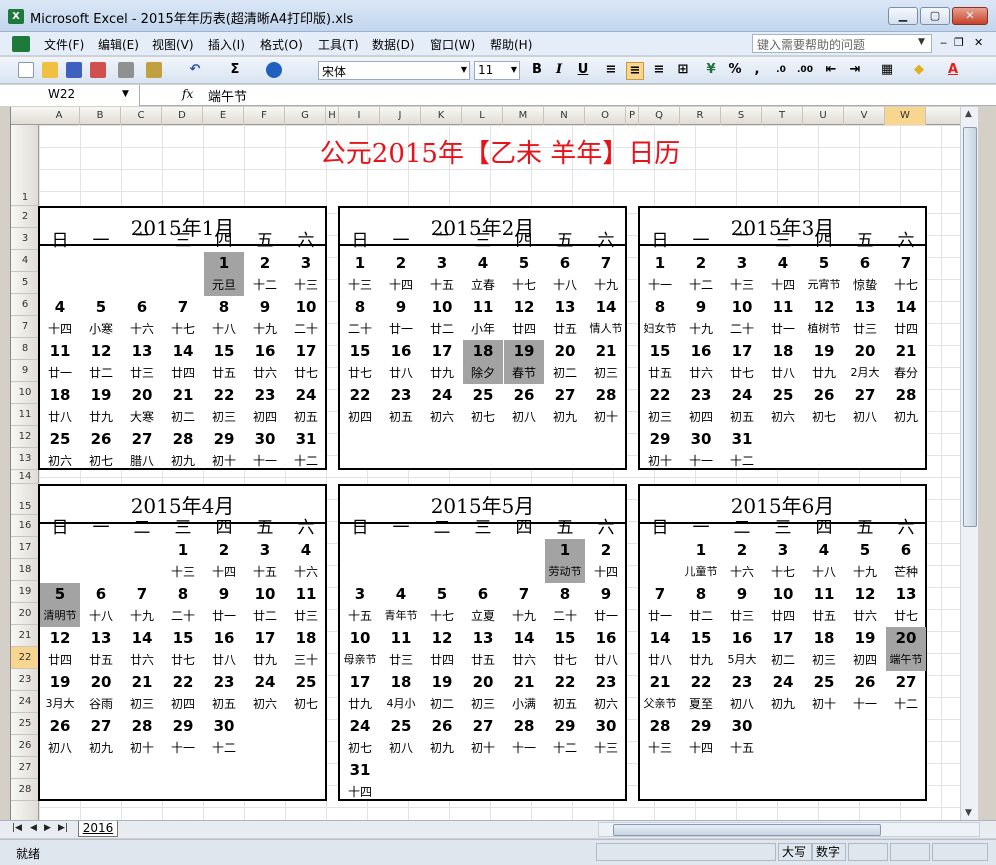  I want to click on row-header-18: 18, so click(25, 570).